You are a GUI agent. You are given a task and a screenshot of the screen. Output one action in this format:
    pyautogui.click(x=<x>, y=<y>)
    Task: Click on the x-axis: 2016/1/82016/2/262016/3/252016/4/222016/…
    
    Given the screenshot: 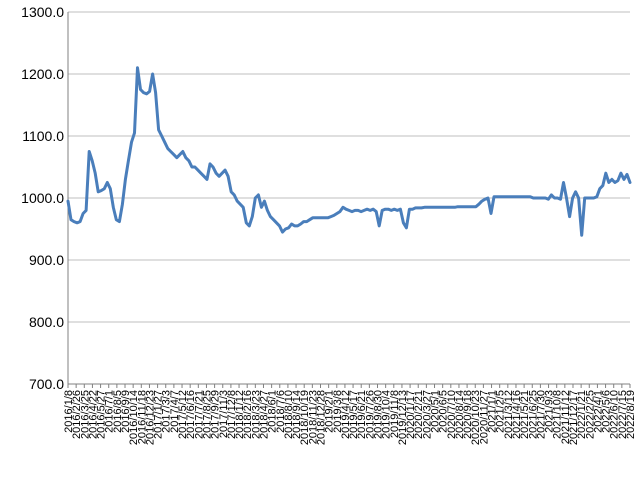 What is the action you would take?
    pyautogui.click(x=350, y=414)
    